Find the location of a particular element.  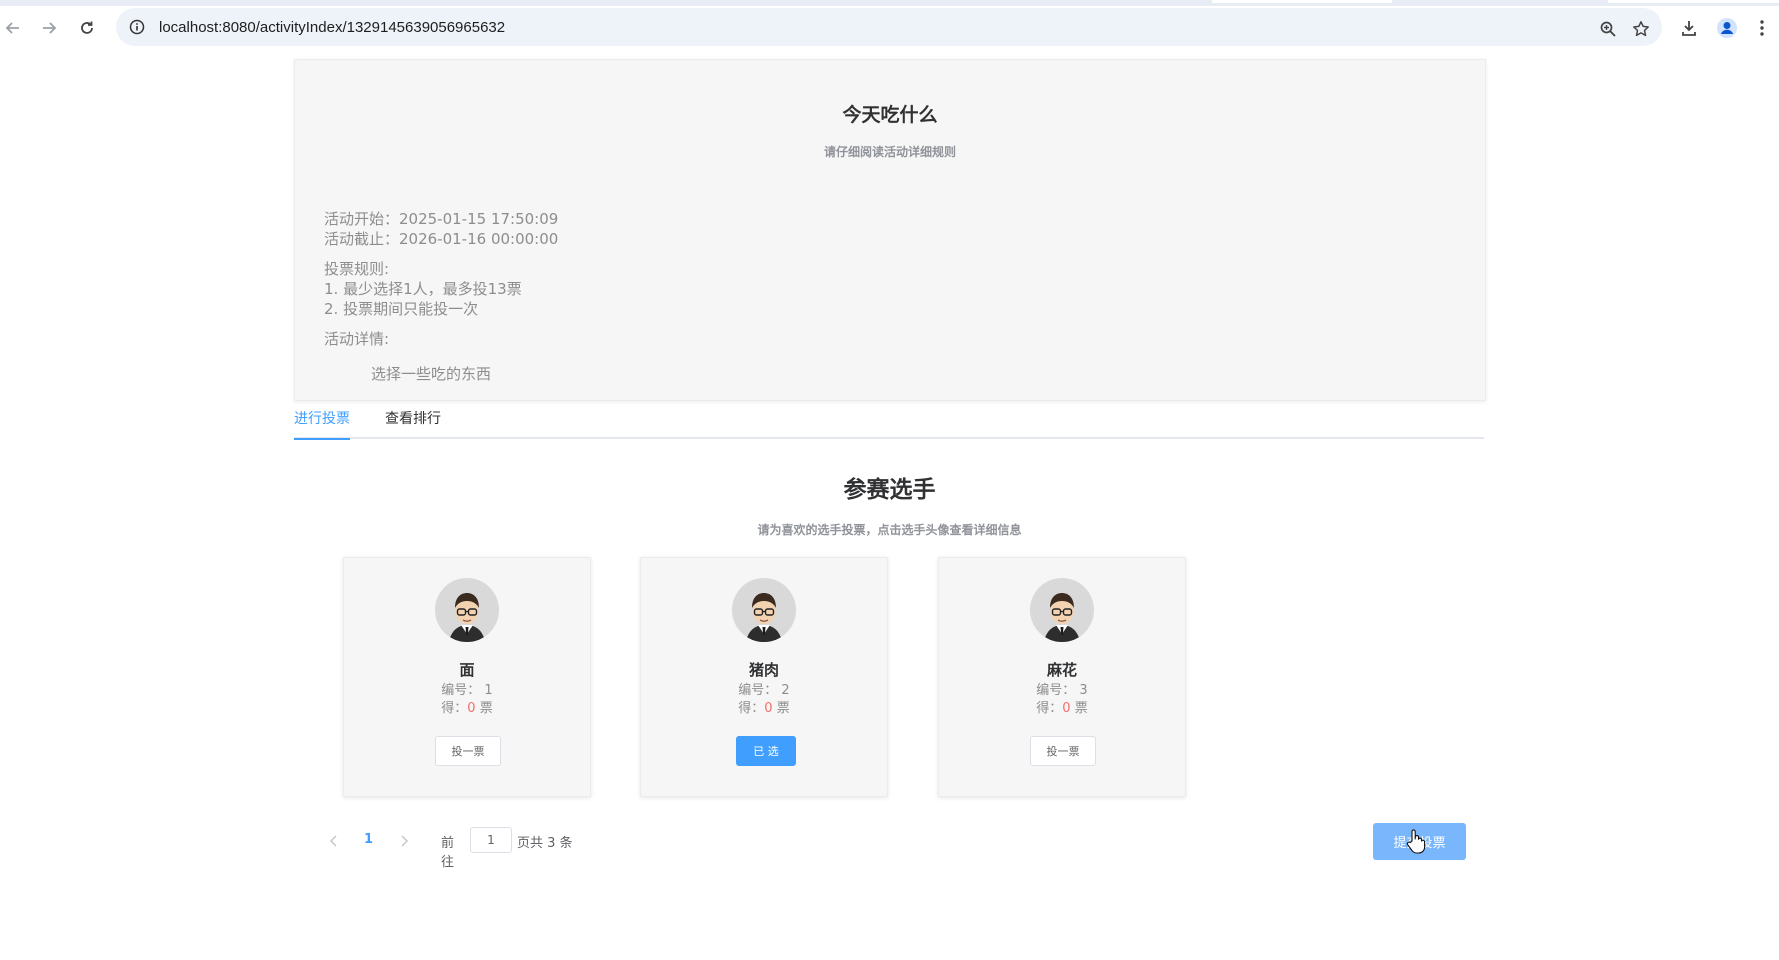

profile-button is located at coordinates (1727, 28).